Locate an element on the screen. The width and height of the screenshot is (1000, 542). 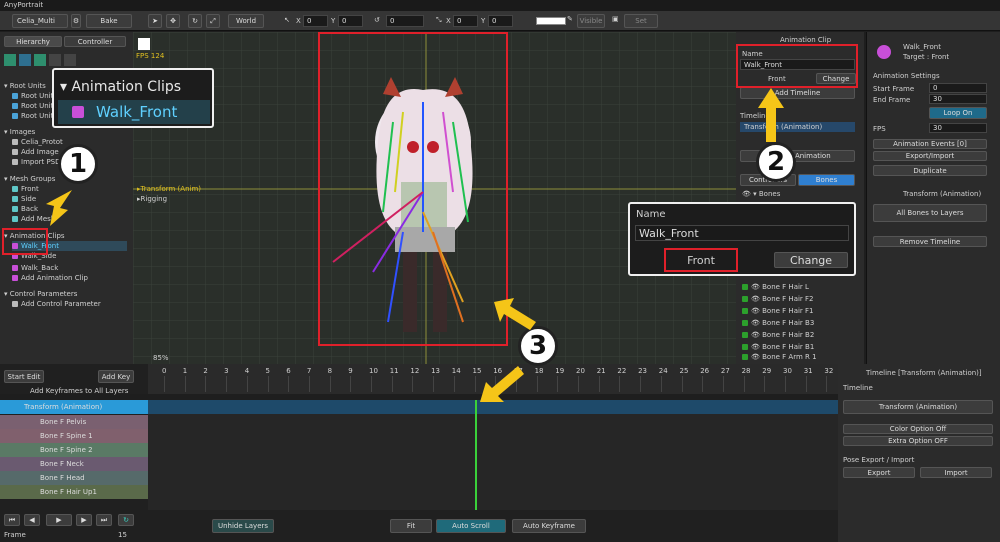
all-bones-to-layers-button: All Bones to Layers is located at coordinates (930, 213).